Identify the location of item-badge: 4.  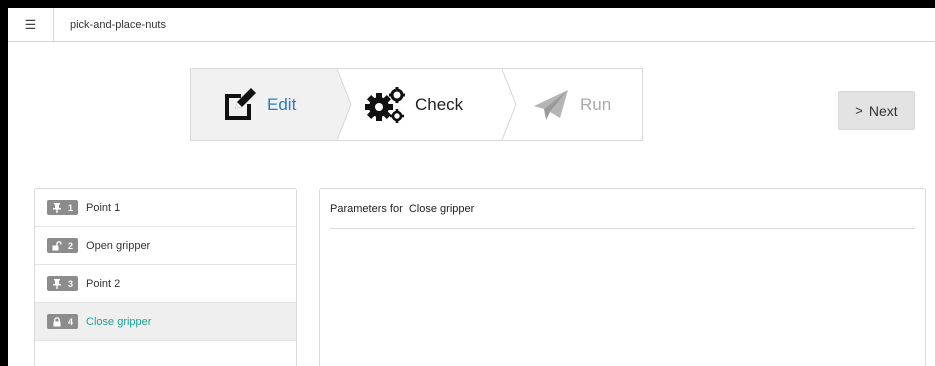
(63, 321).